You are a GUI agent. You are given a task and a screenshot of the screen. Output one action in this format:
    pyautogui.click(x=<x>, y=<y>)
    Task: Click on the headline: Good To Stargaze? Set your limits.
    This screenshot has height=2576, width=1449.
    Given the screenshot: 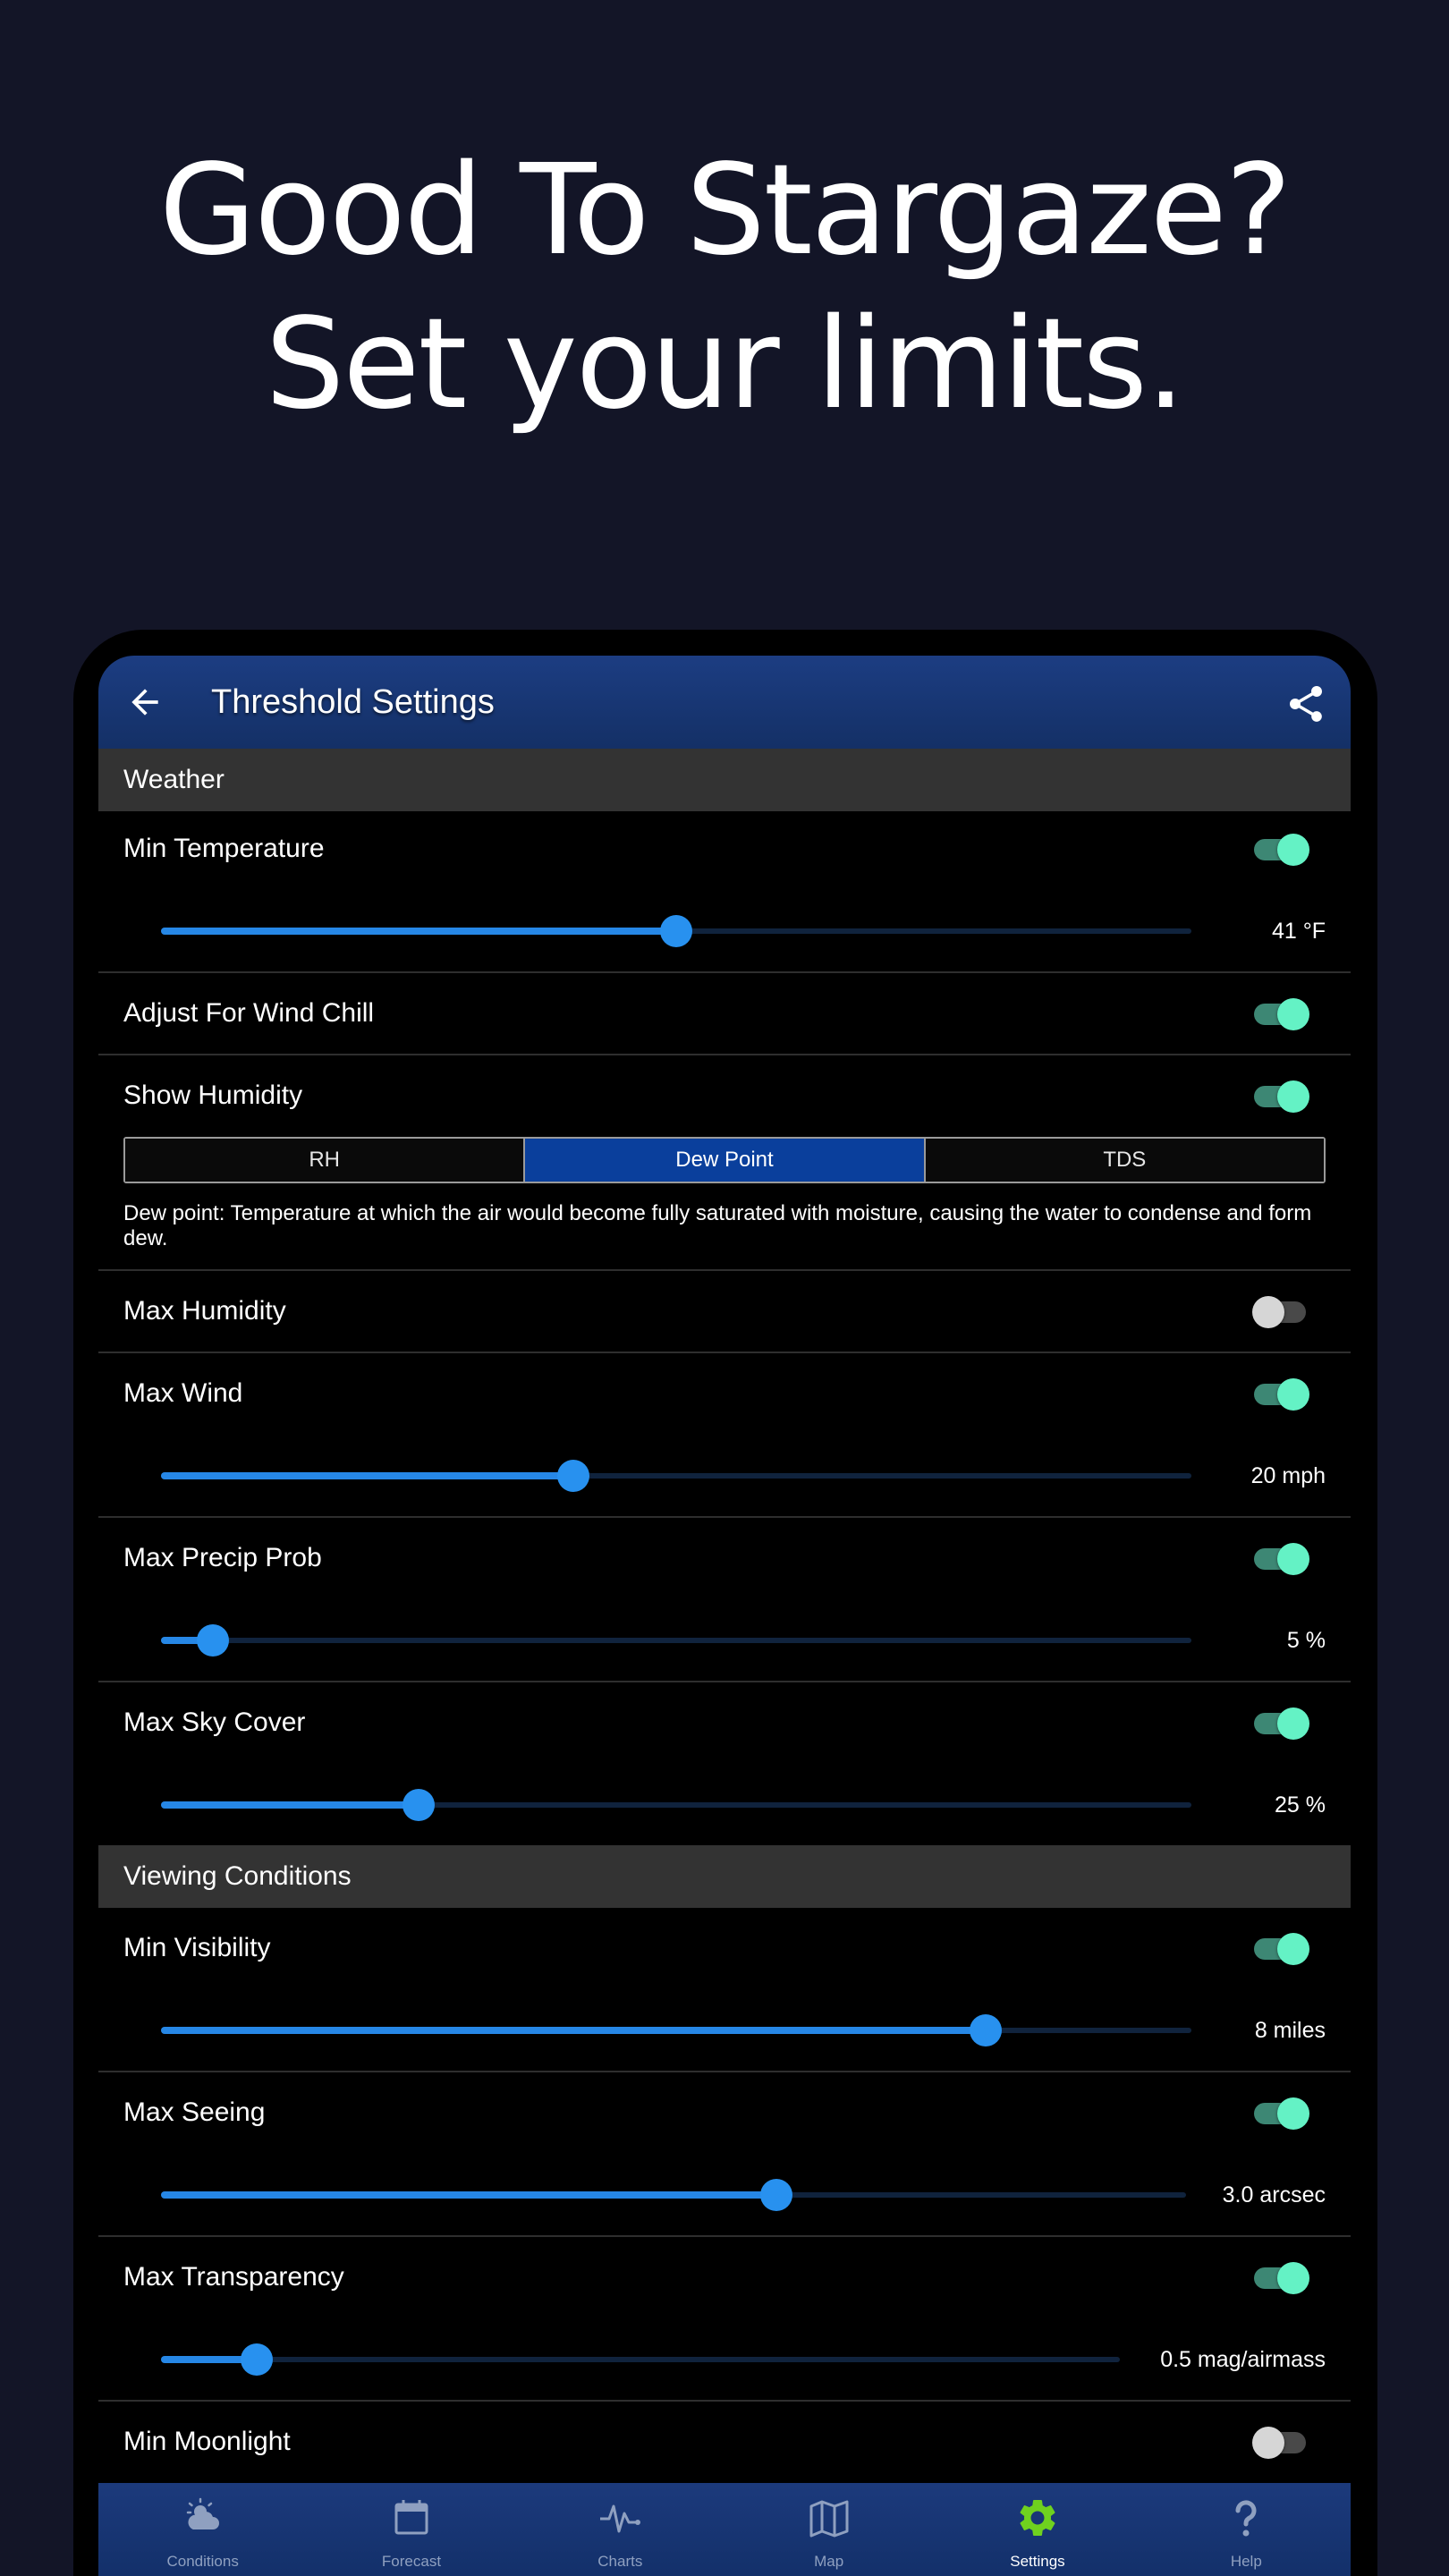 What is the action you would take?
    pyautogui.click(x=724, y=288)
    